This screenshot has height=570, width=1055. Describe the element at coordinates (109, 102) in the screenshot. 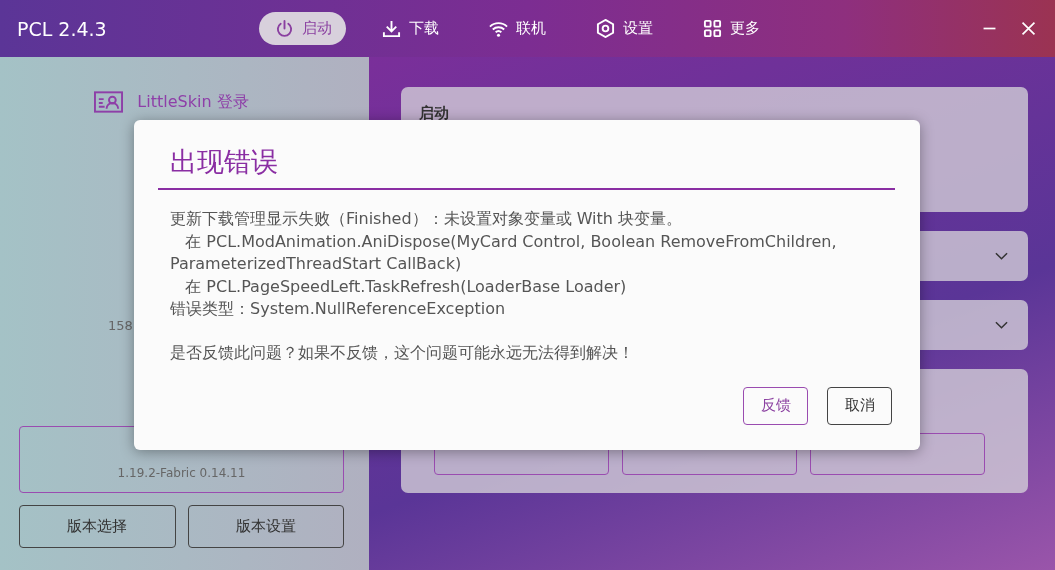

I see `id-card-icon` at that location.